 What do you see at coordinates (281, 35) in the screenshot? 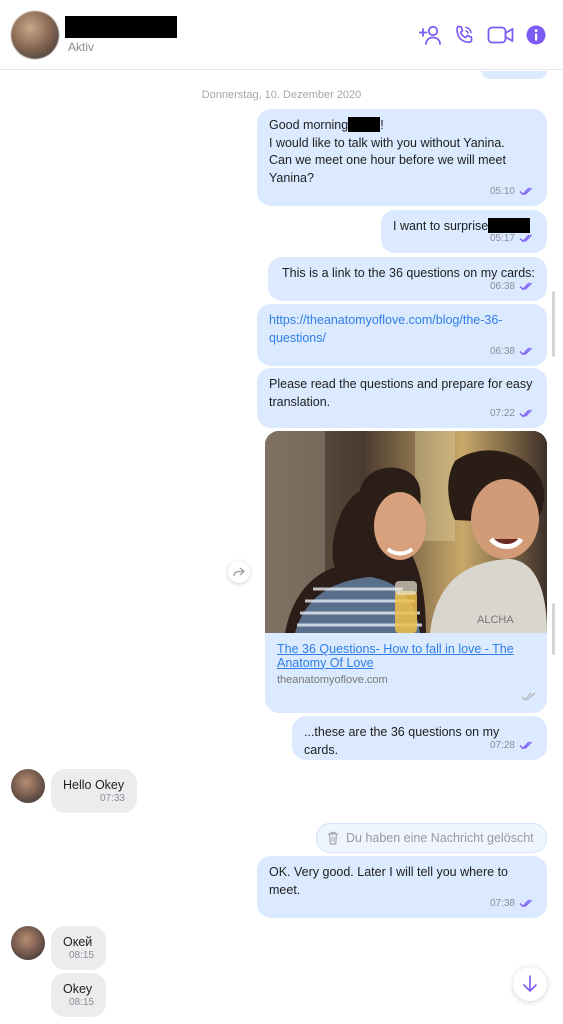
I see `chat-header: Aktiv` at bounding box center [281, 35].